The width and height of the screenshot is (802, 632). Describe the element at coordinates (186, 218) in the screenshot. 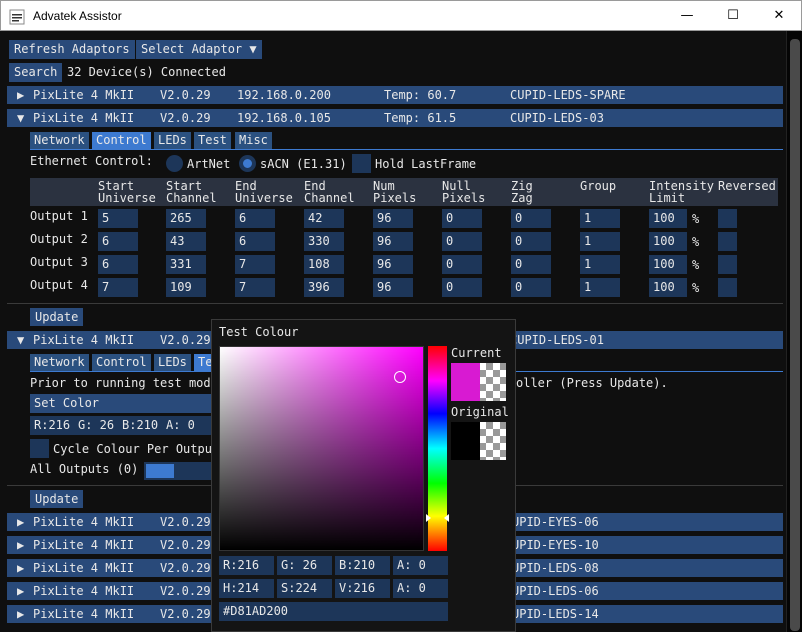

I see `output-start-channel-field: 265` at that location.